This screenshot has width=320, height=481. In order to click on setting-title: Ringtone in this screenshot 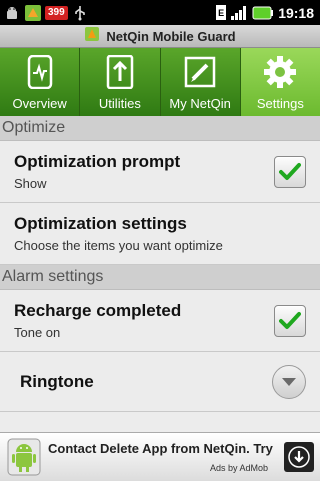, I will do `click(57, 381)`.